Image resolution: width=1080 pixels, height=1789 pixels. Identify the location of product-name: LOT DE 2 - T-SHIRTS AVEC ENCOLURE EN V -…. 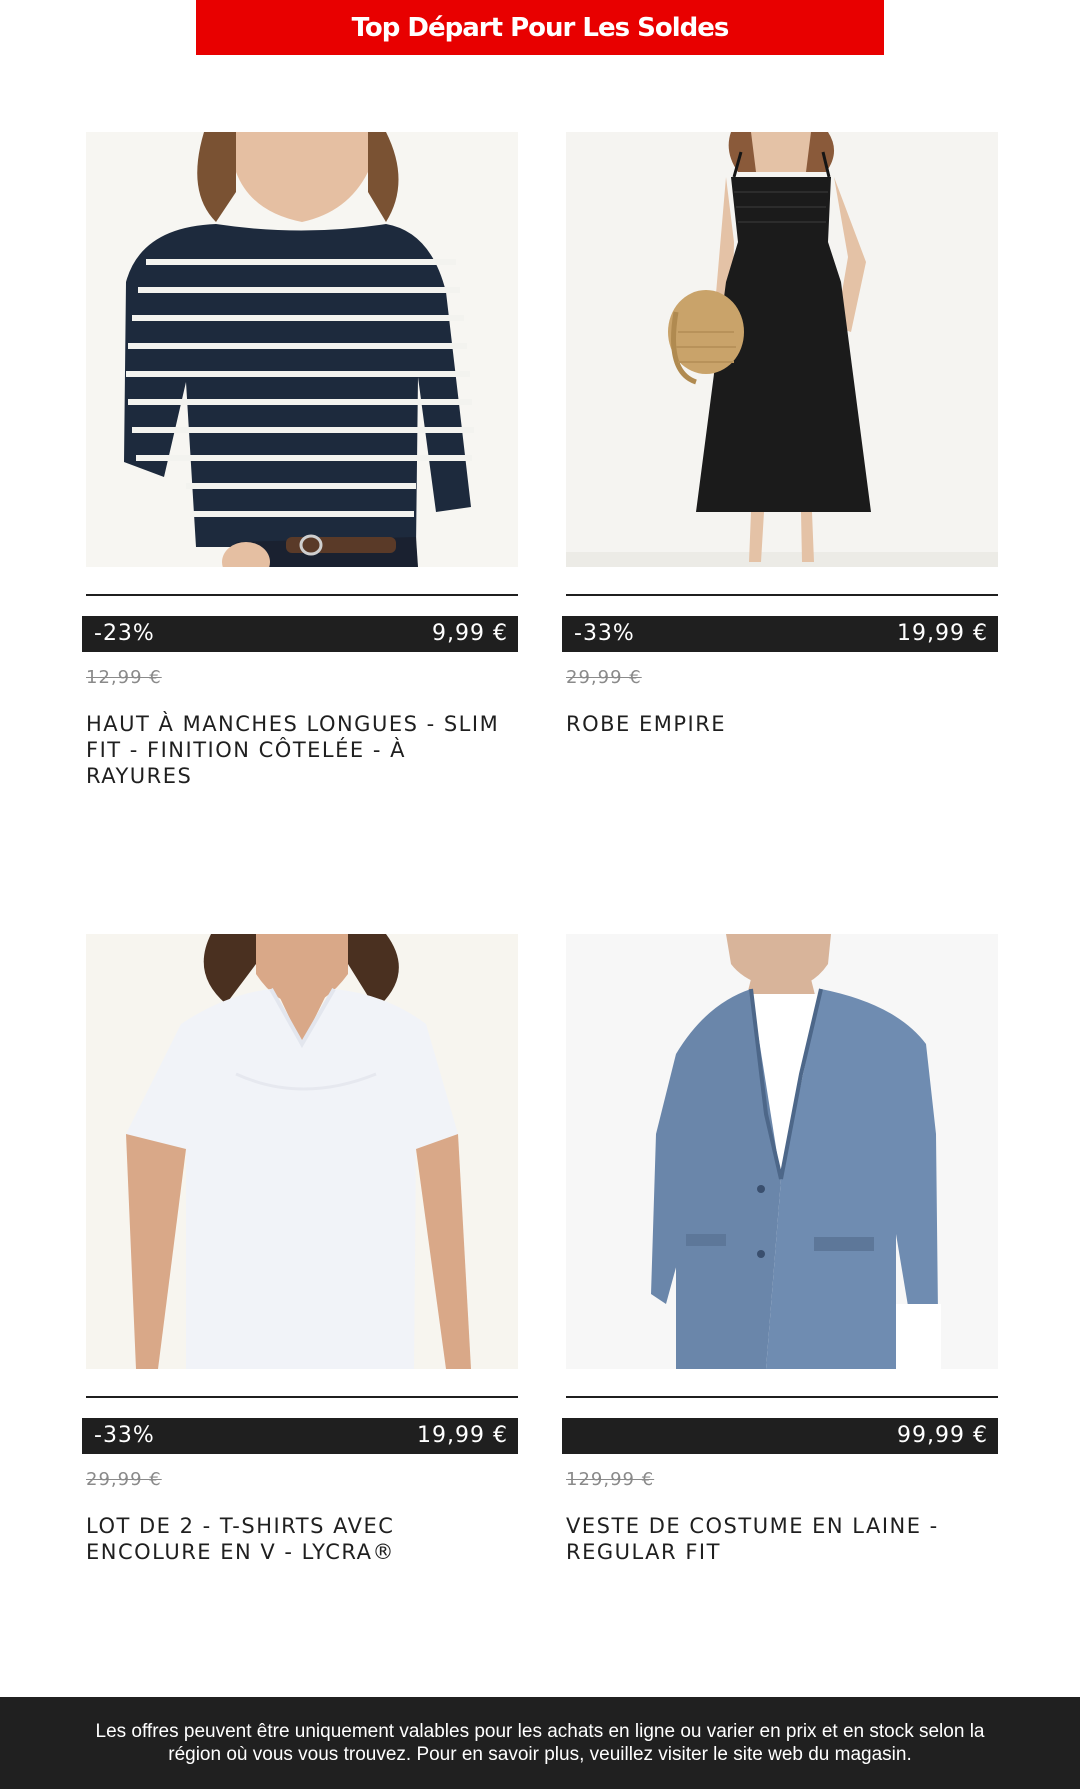
(302, 1539).